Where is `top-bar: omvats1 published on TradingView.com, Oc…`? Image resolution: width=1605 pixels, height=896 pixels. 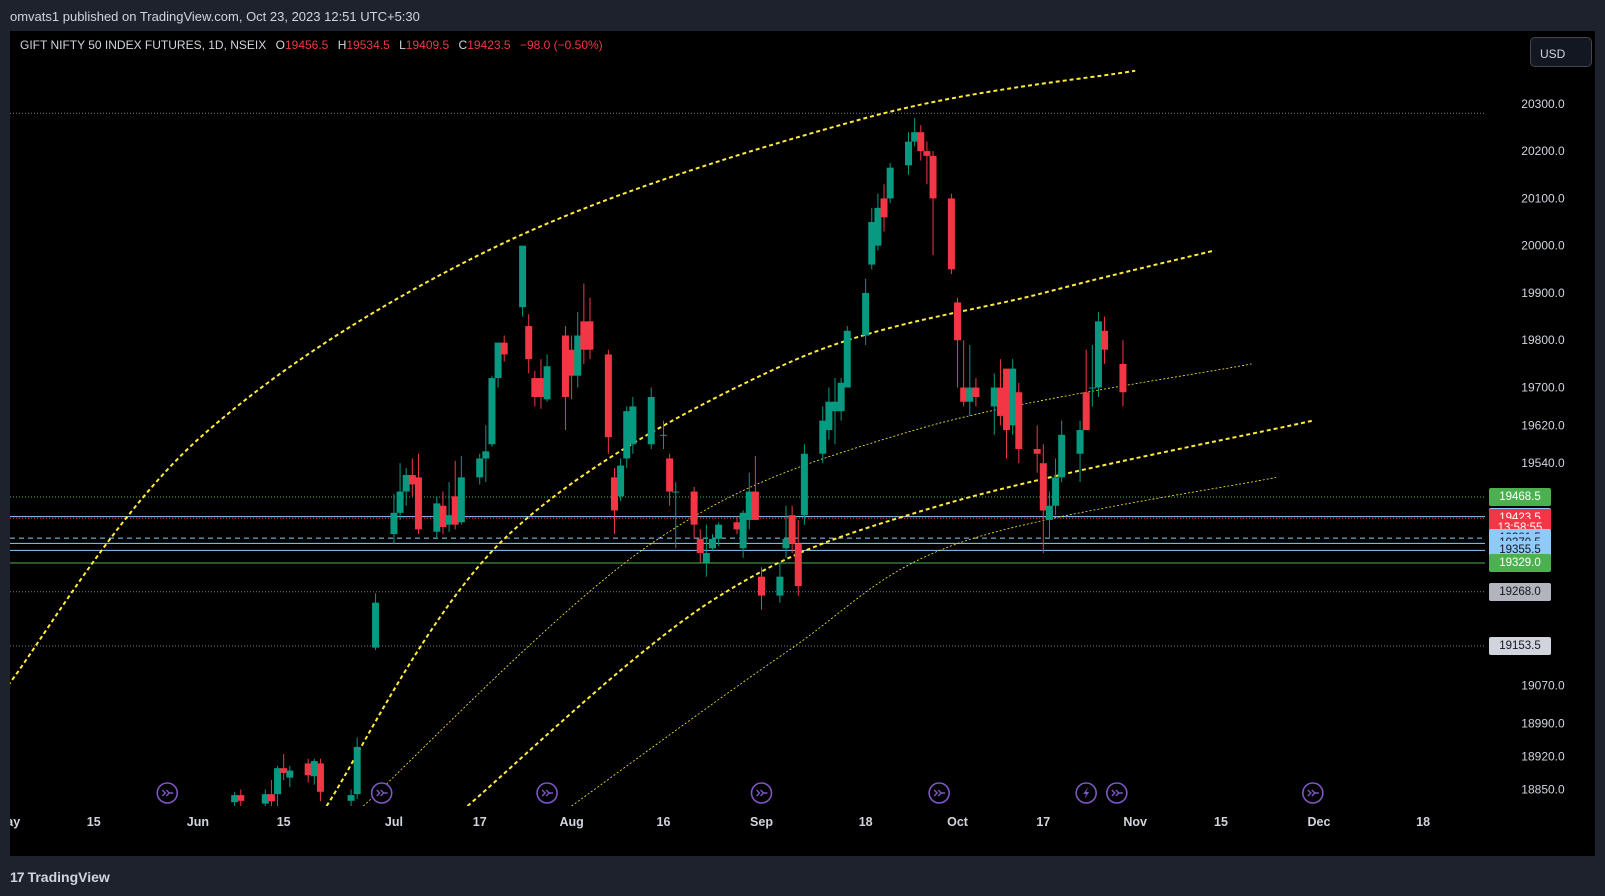 top-bar: omvats1 published on TradingView.com, Oc… is located at coordinates (802, 15).